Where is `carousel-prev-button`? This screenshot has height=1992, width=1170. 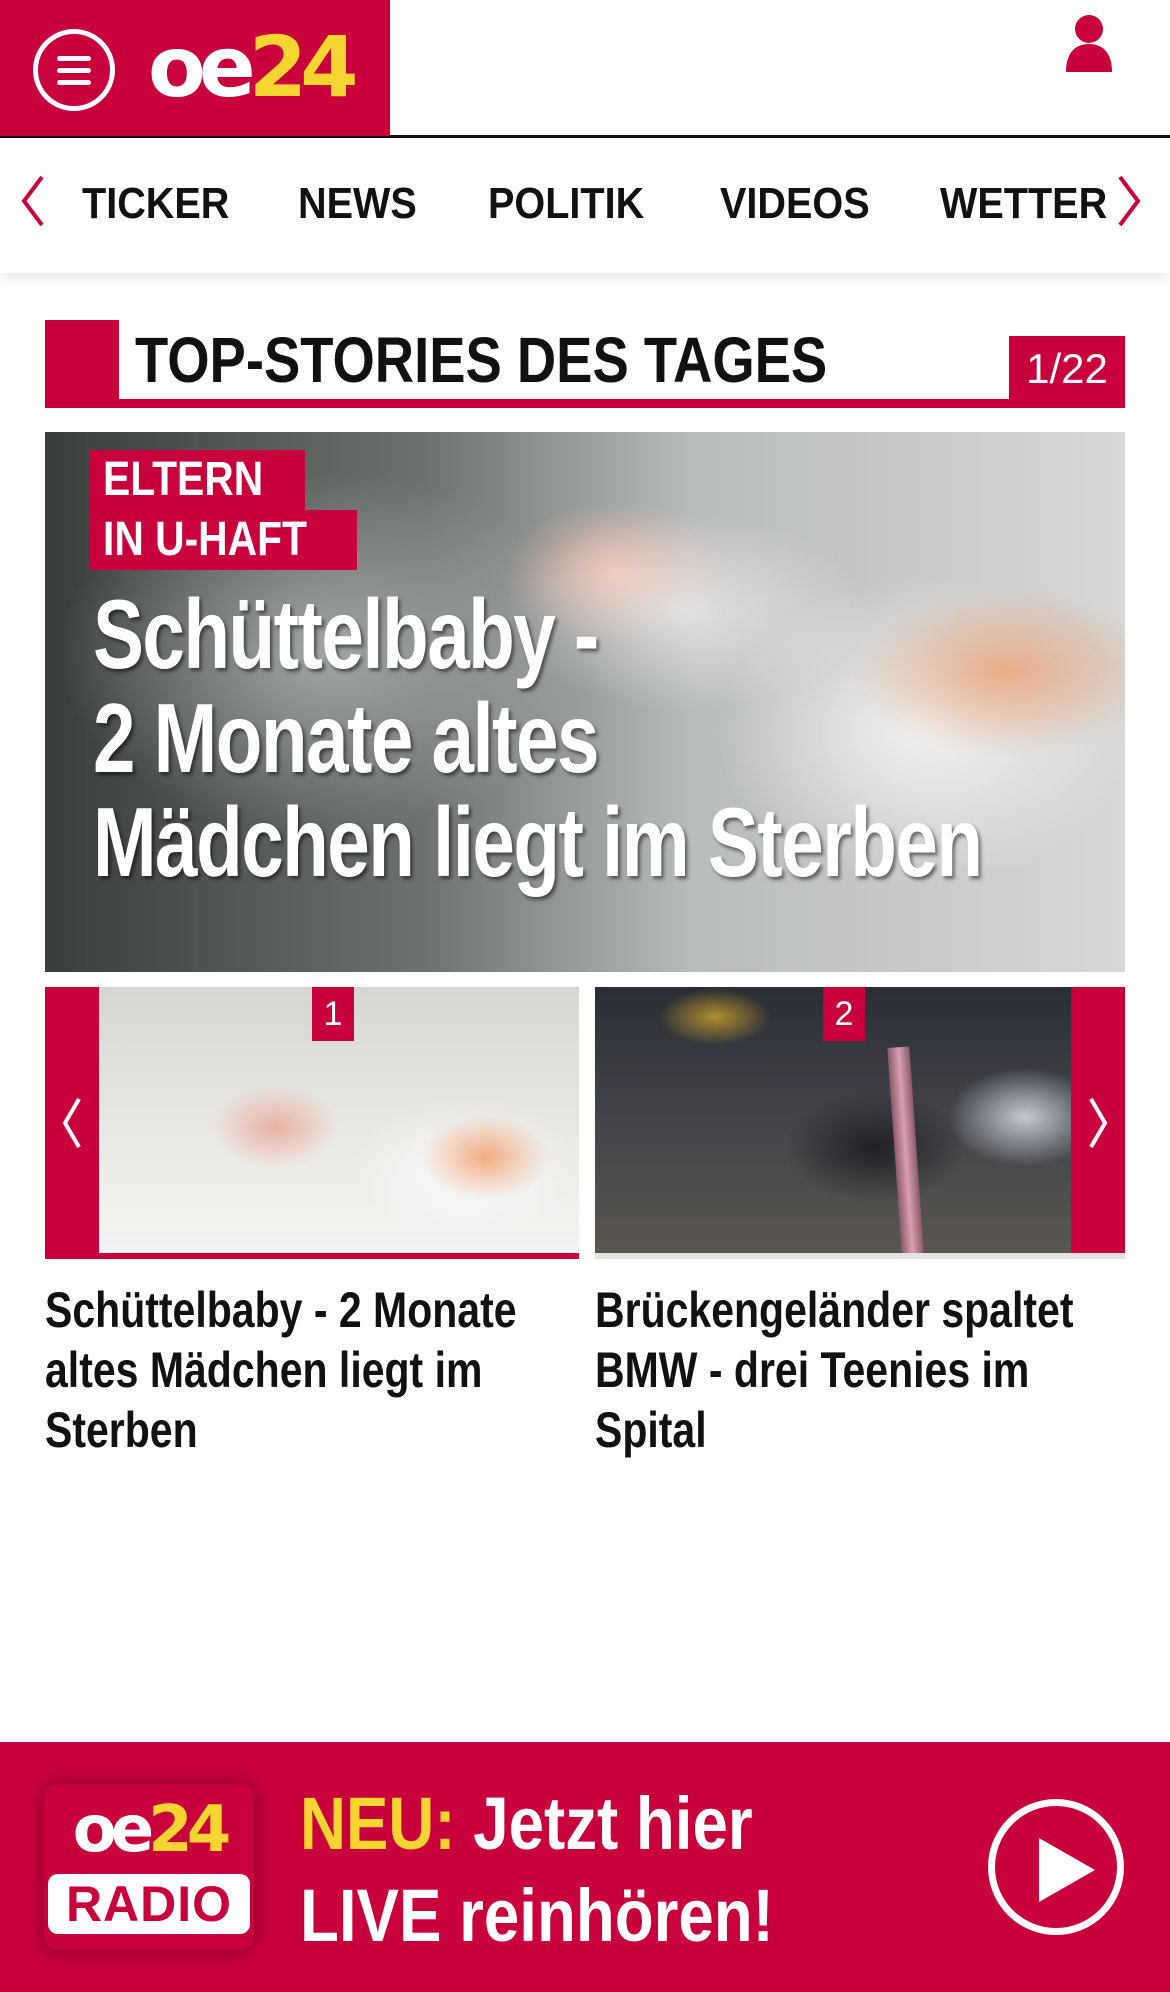 carousel-prev-button is located at coordinates (72, 1120).